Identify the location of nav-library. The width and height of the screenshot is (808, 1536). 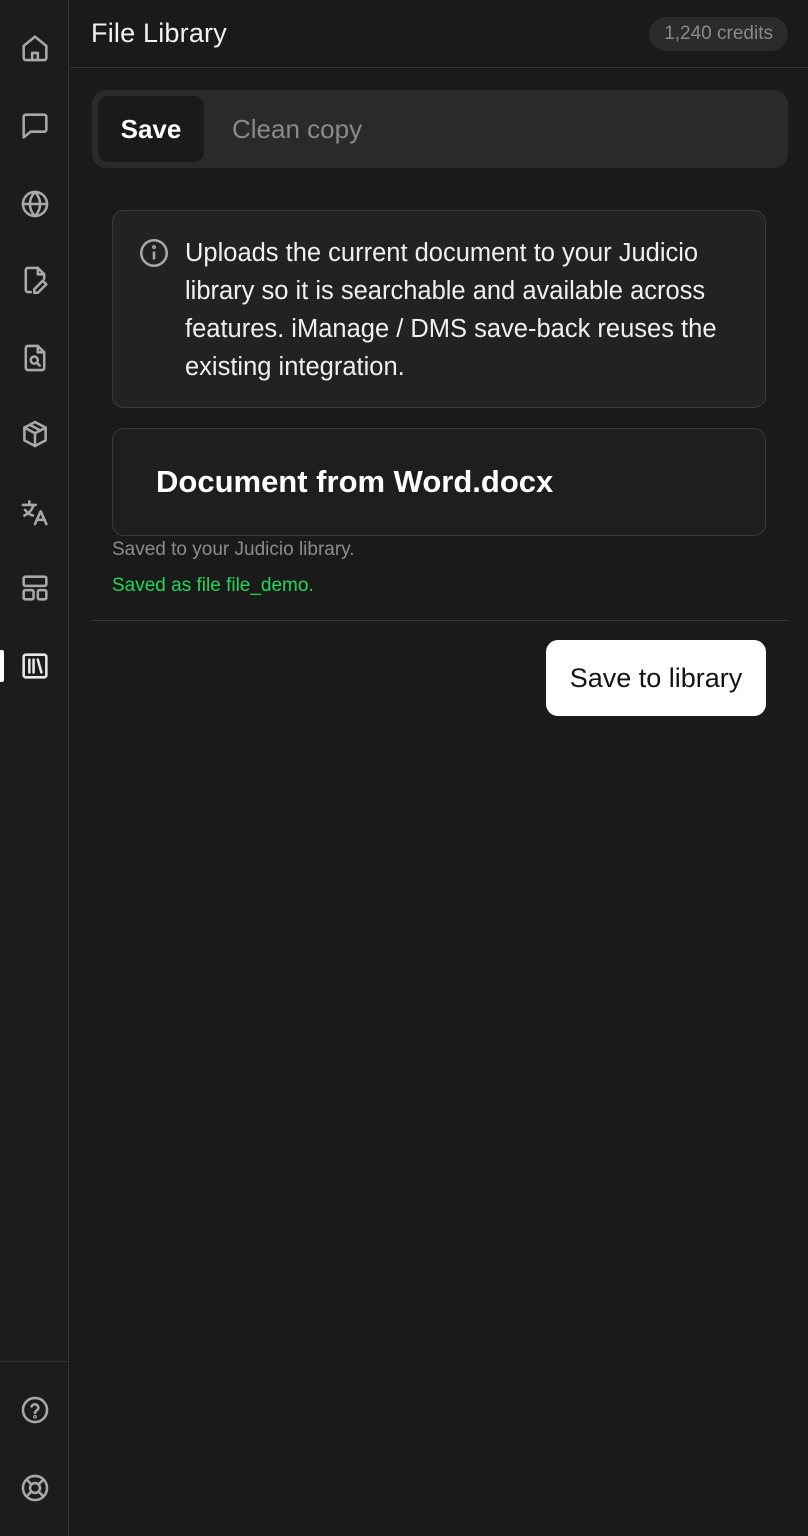
(34, 666).